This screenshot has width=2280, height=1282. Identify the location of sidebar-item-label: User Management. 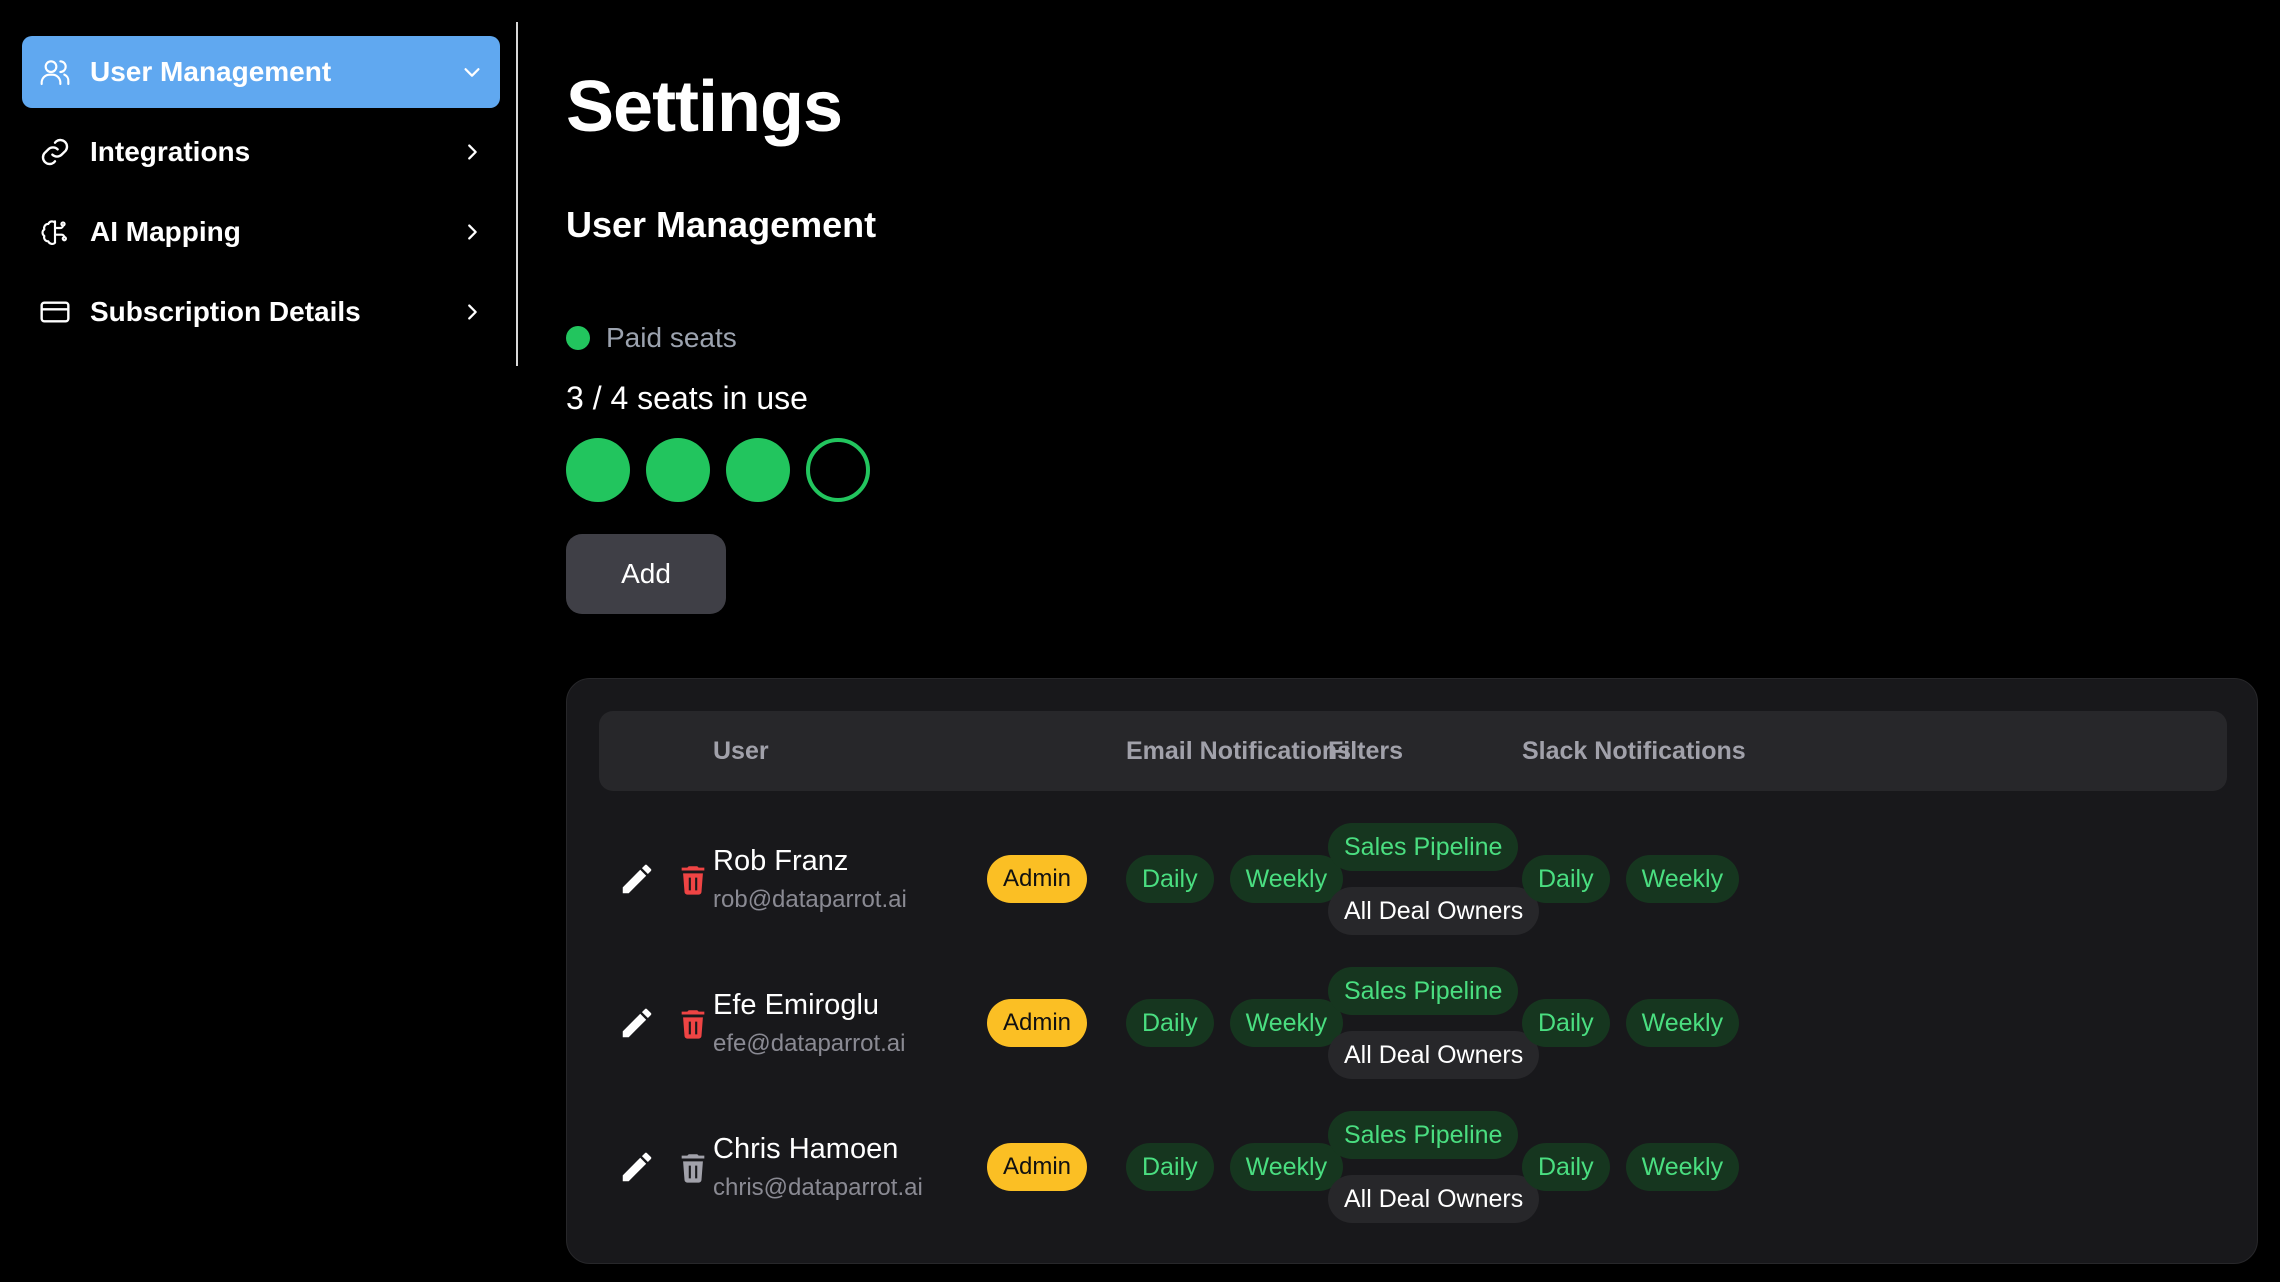
(211, 71).